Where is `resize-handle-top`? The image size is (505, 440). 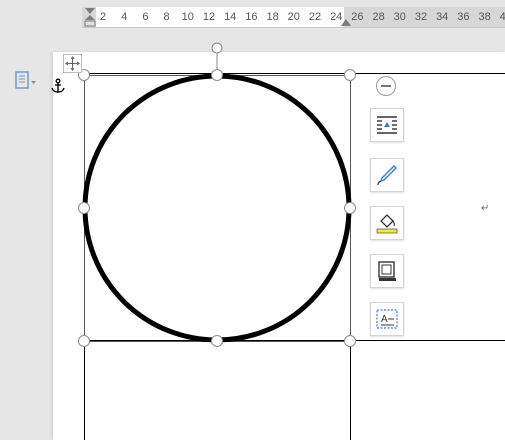
resize-handle-top is located at coordinates (217, 75).